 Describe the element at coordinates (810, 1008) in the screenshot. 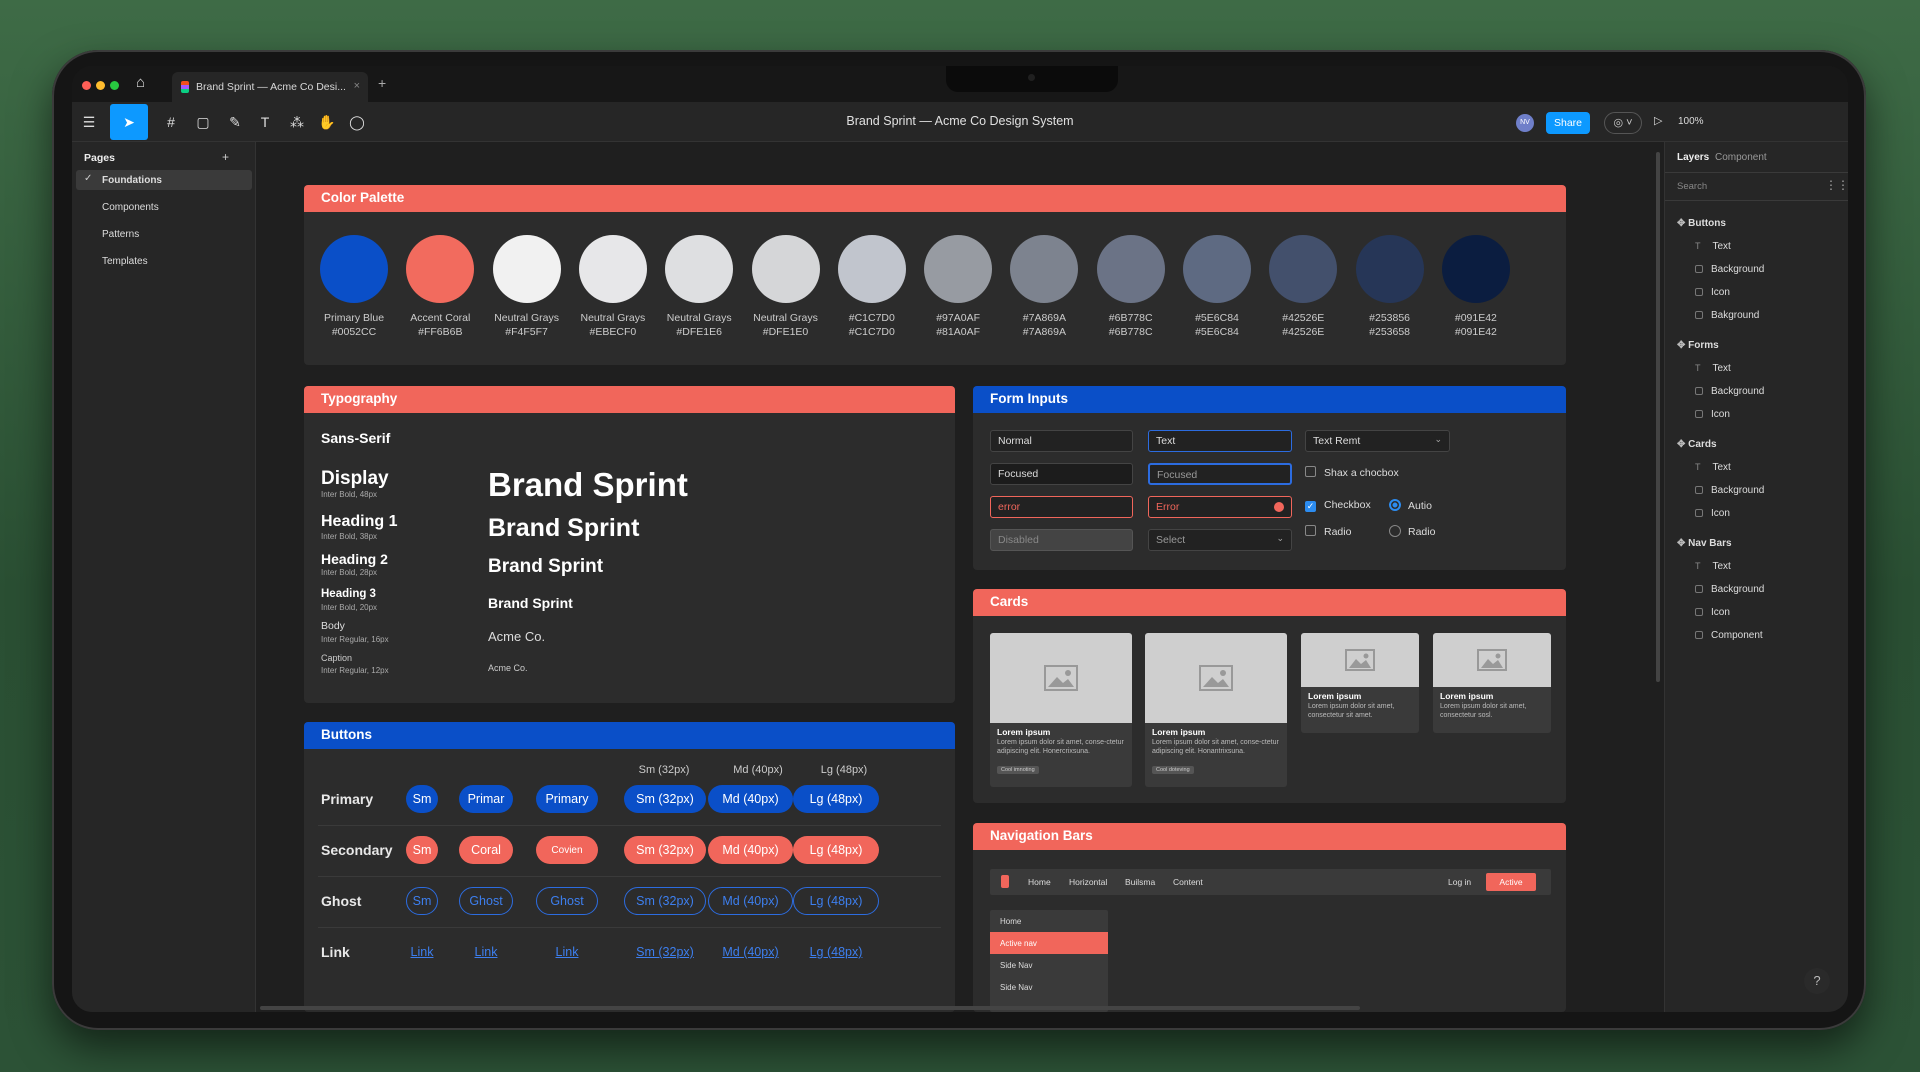

I see `horizontal-scrollbar` at that location.